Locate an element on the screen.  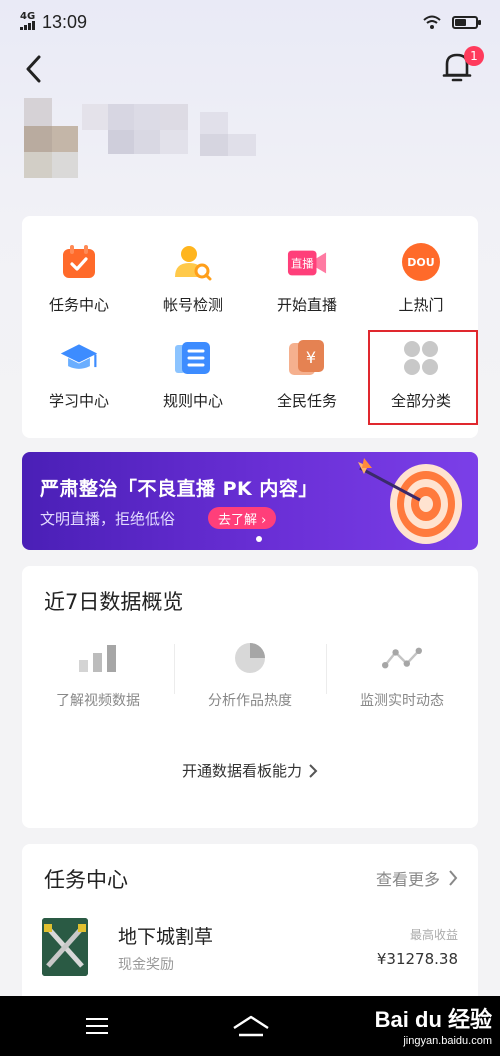
pie-chart-icon is located at coordinates (250, 658).